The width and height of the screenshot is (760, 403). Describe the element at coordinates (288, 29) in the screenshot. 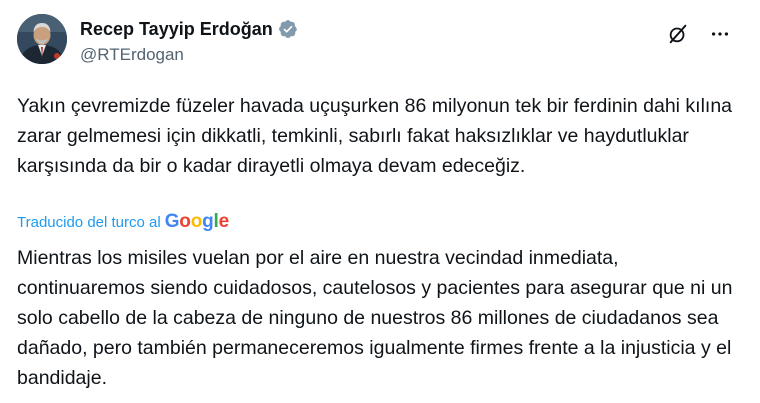

I see `verified-badge-icon` at that location.